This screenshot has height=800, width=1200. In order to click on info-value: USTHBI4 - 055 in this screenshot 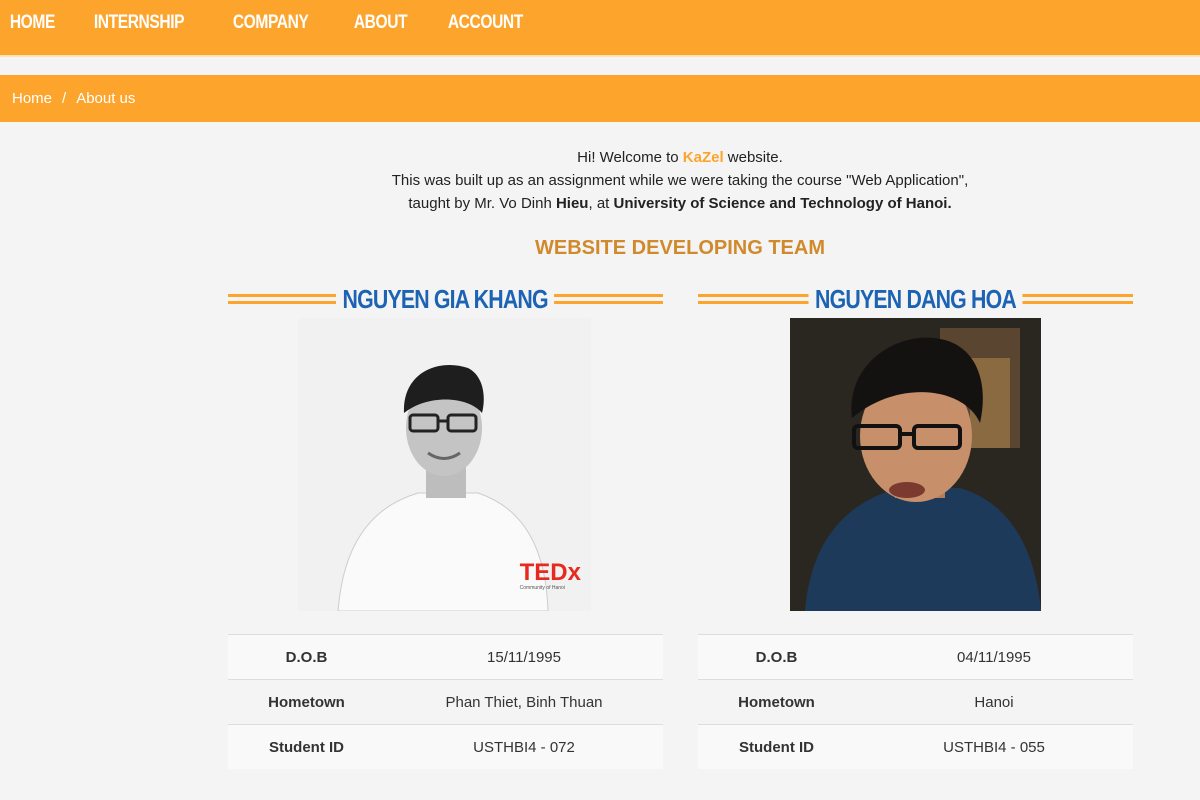, I will do `click(994, 746)`.